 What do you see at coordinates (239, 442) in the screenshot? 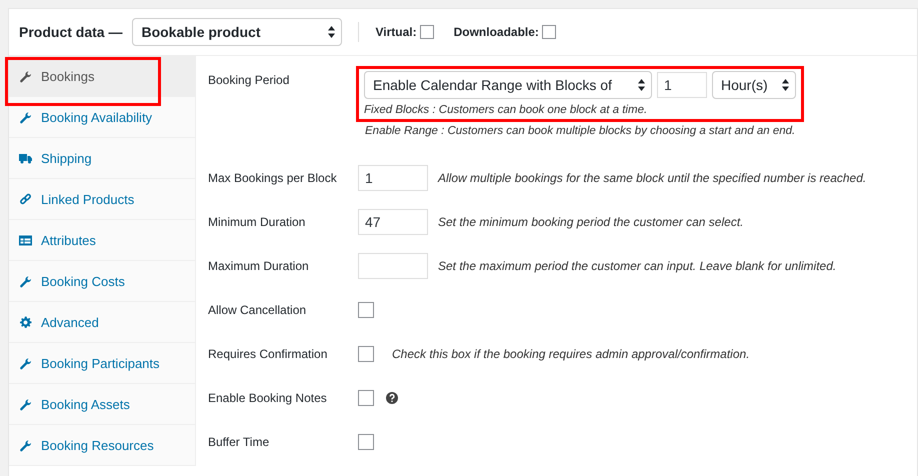
I see `field-label: Buffer Time` at bounding box center [239, 442].